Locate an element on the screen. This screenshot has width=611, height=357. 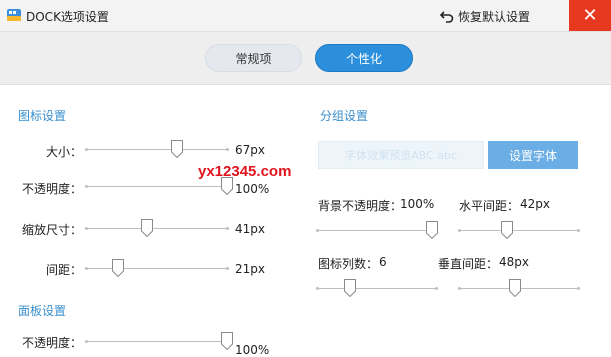
restore-defaults-label: 恢复默认设置 is located at coordinates (494, 16).